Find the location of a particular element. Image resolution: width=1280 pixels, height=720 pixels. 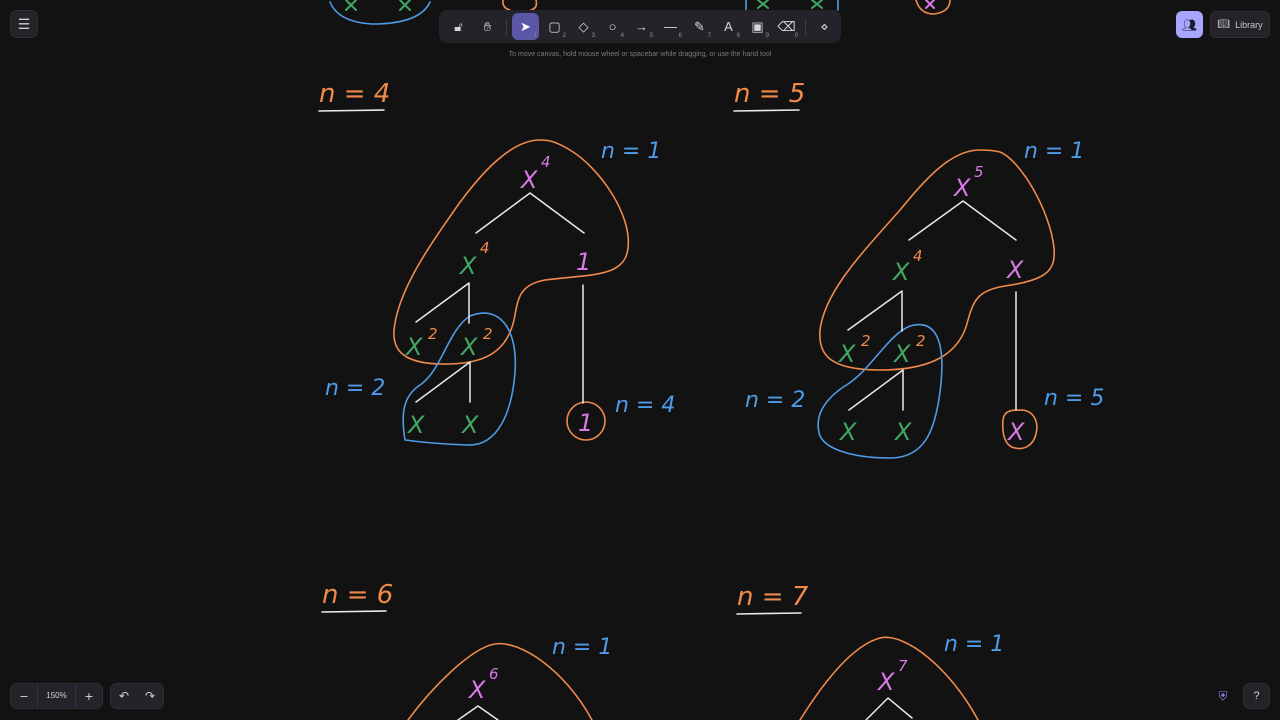

users-icon: 👥︎ is located at coordinates (1189, 24).